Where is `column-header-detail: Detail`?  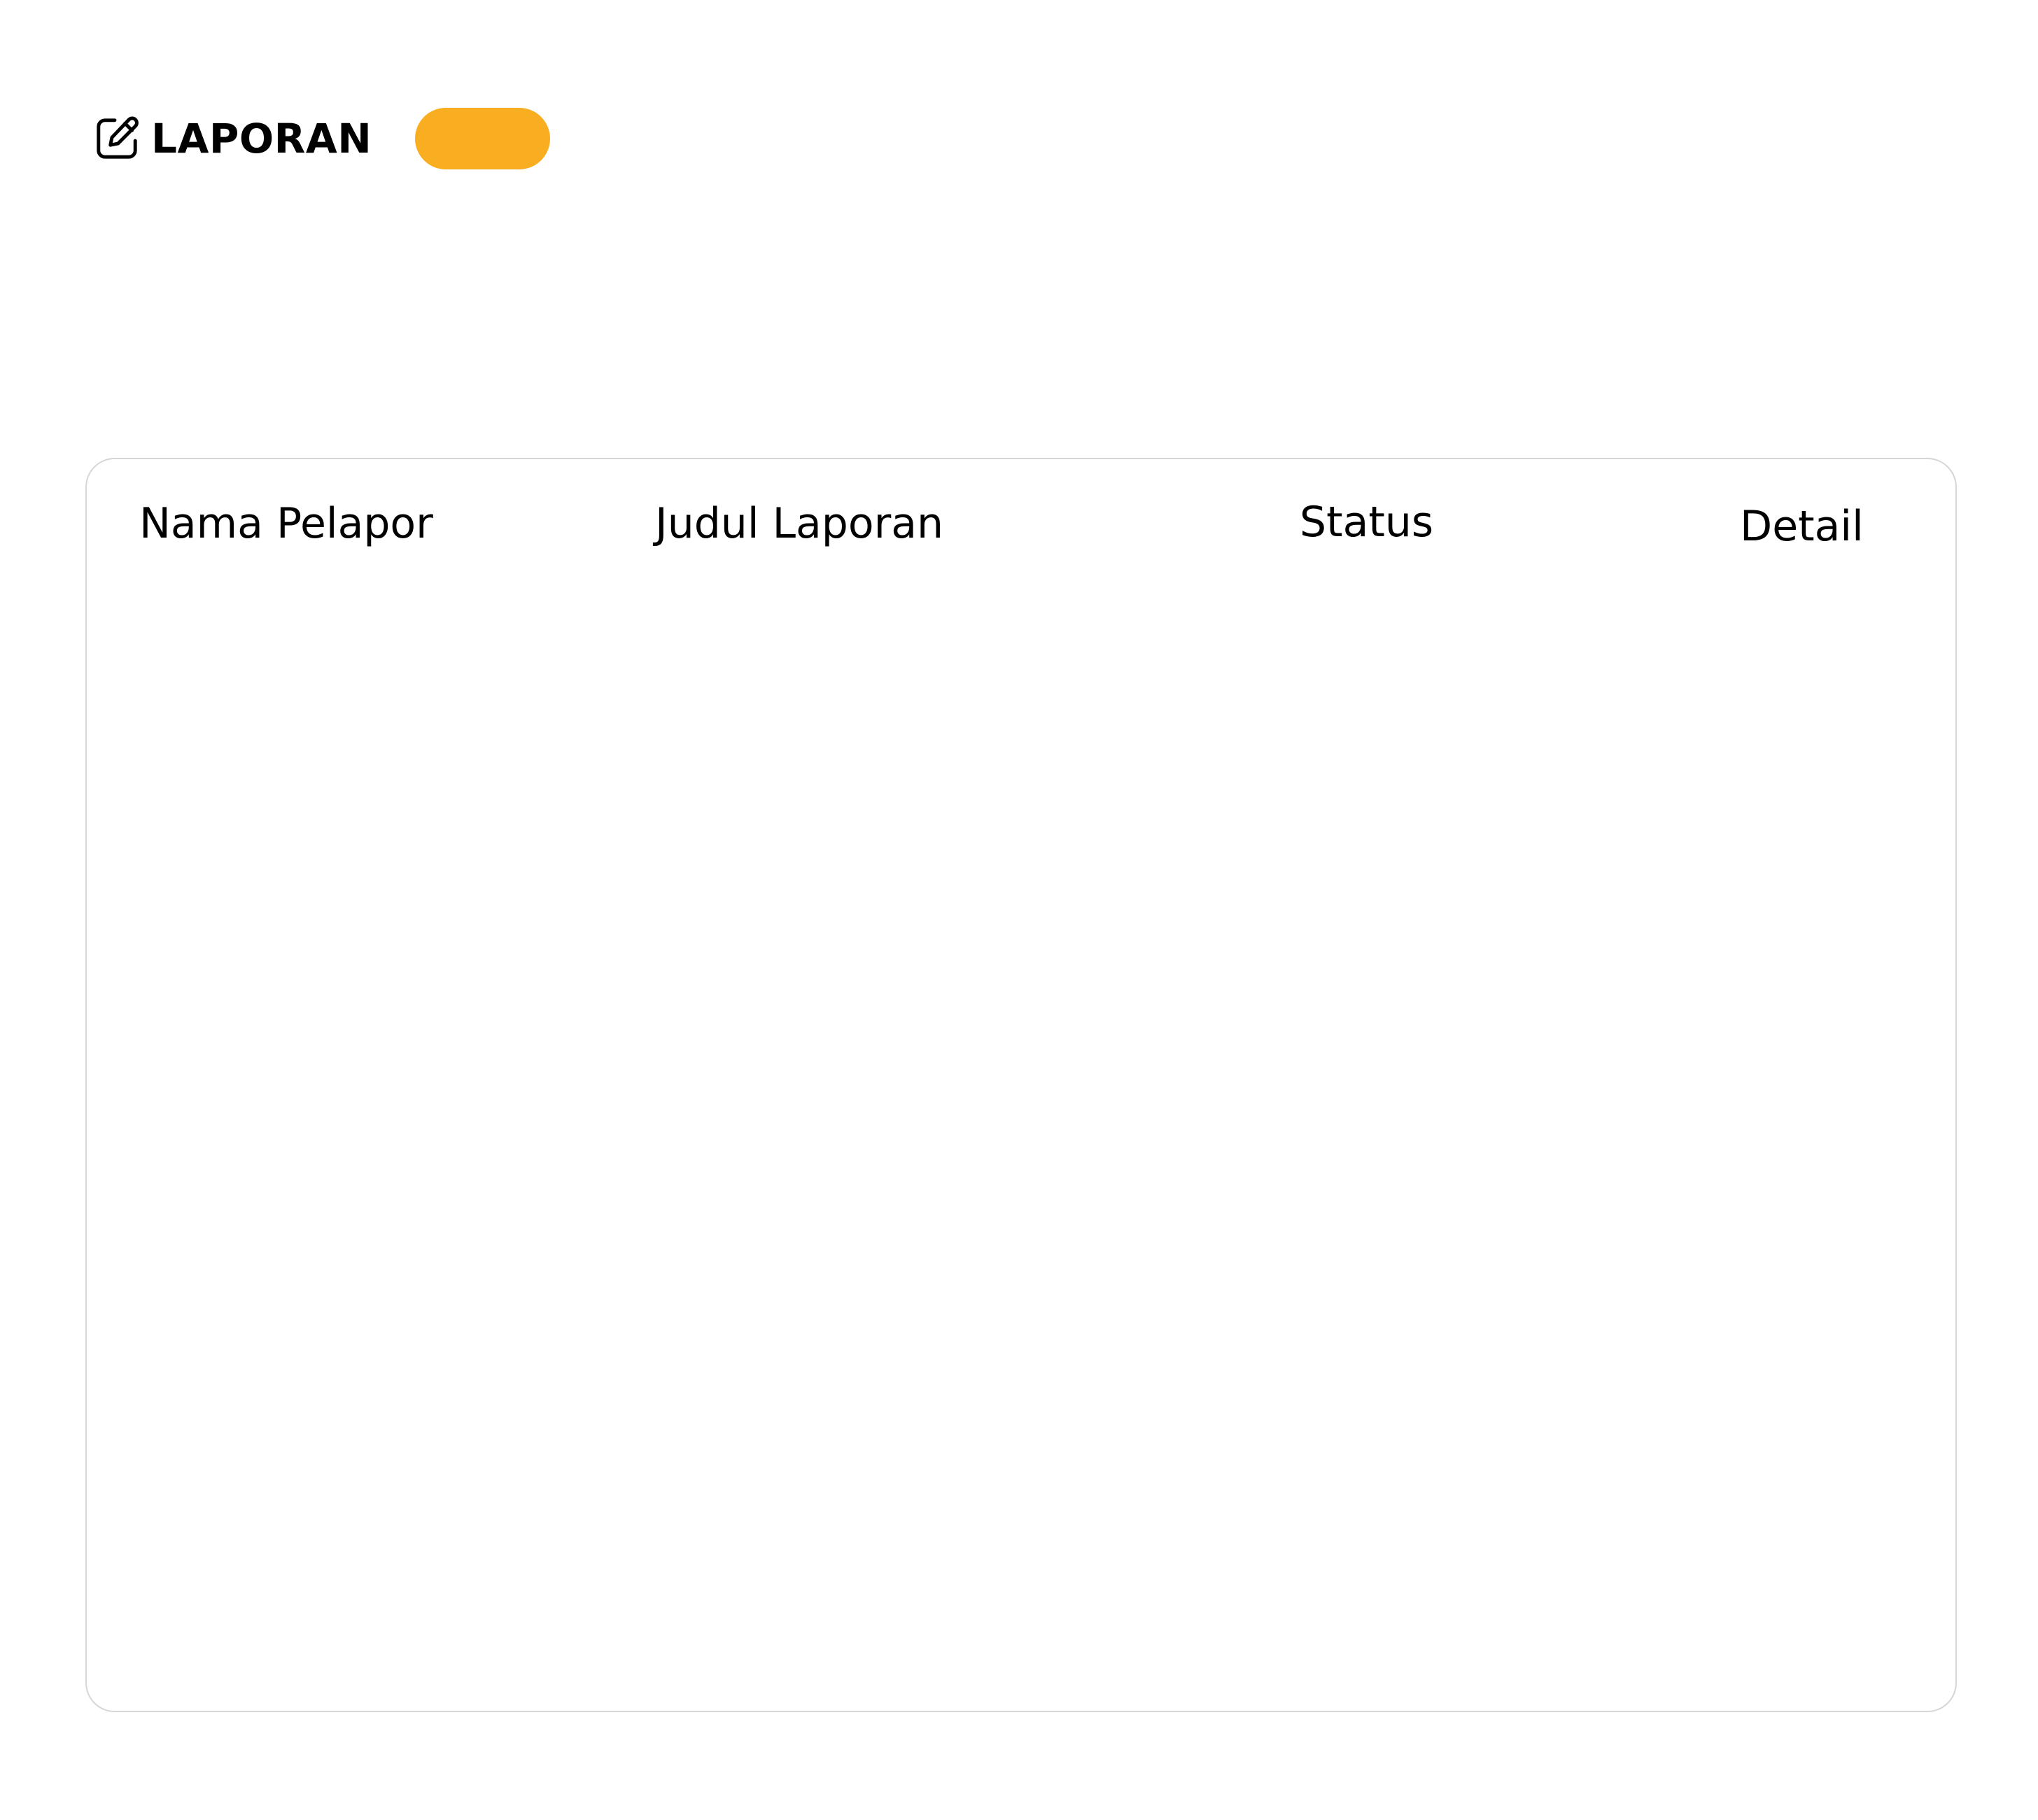 column-header-detail: Detail is located at coordinates (1802, 526).